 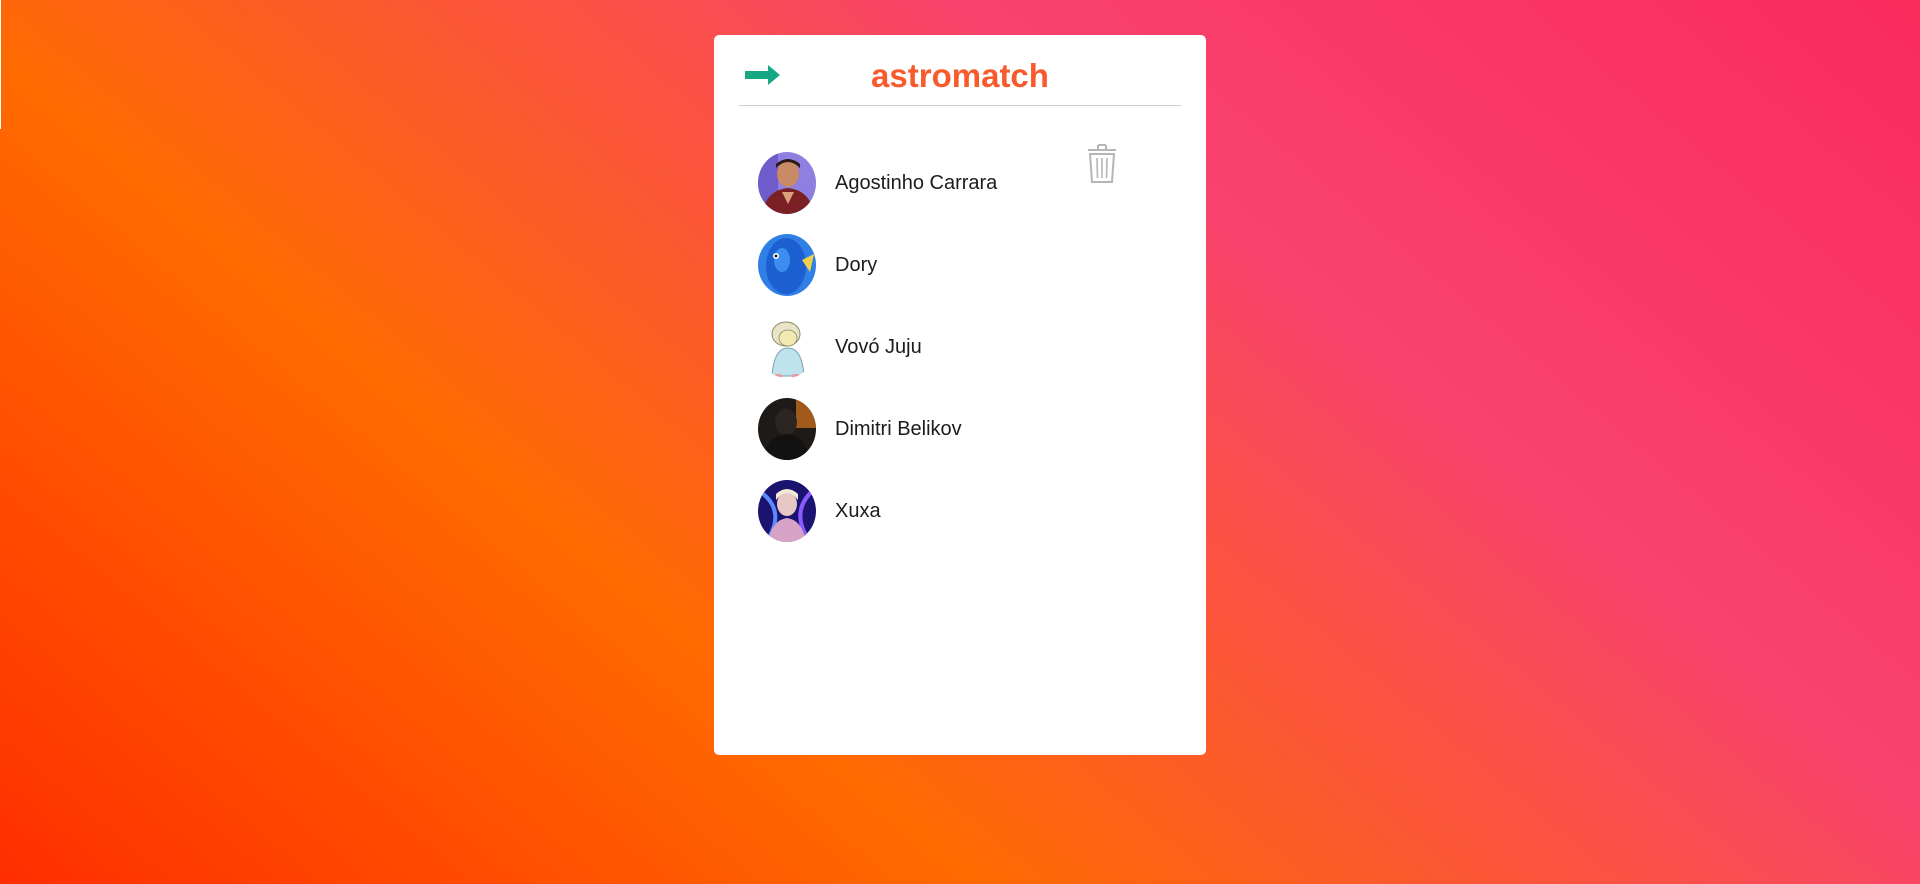 What do you see at coordinates (0, 64) in the screenshot?
I see `viewport-edge-mark` at bounding box center [0, 64].